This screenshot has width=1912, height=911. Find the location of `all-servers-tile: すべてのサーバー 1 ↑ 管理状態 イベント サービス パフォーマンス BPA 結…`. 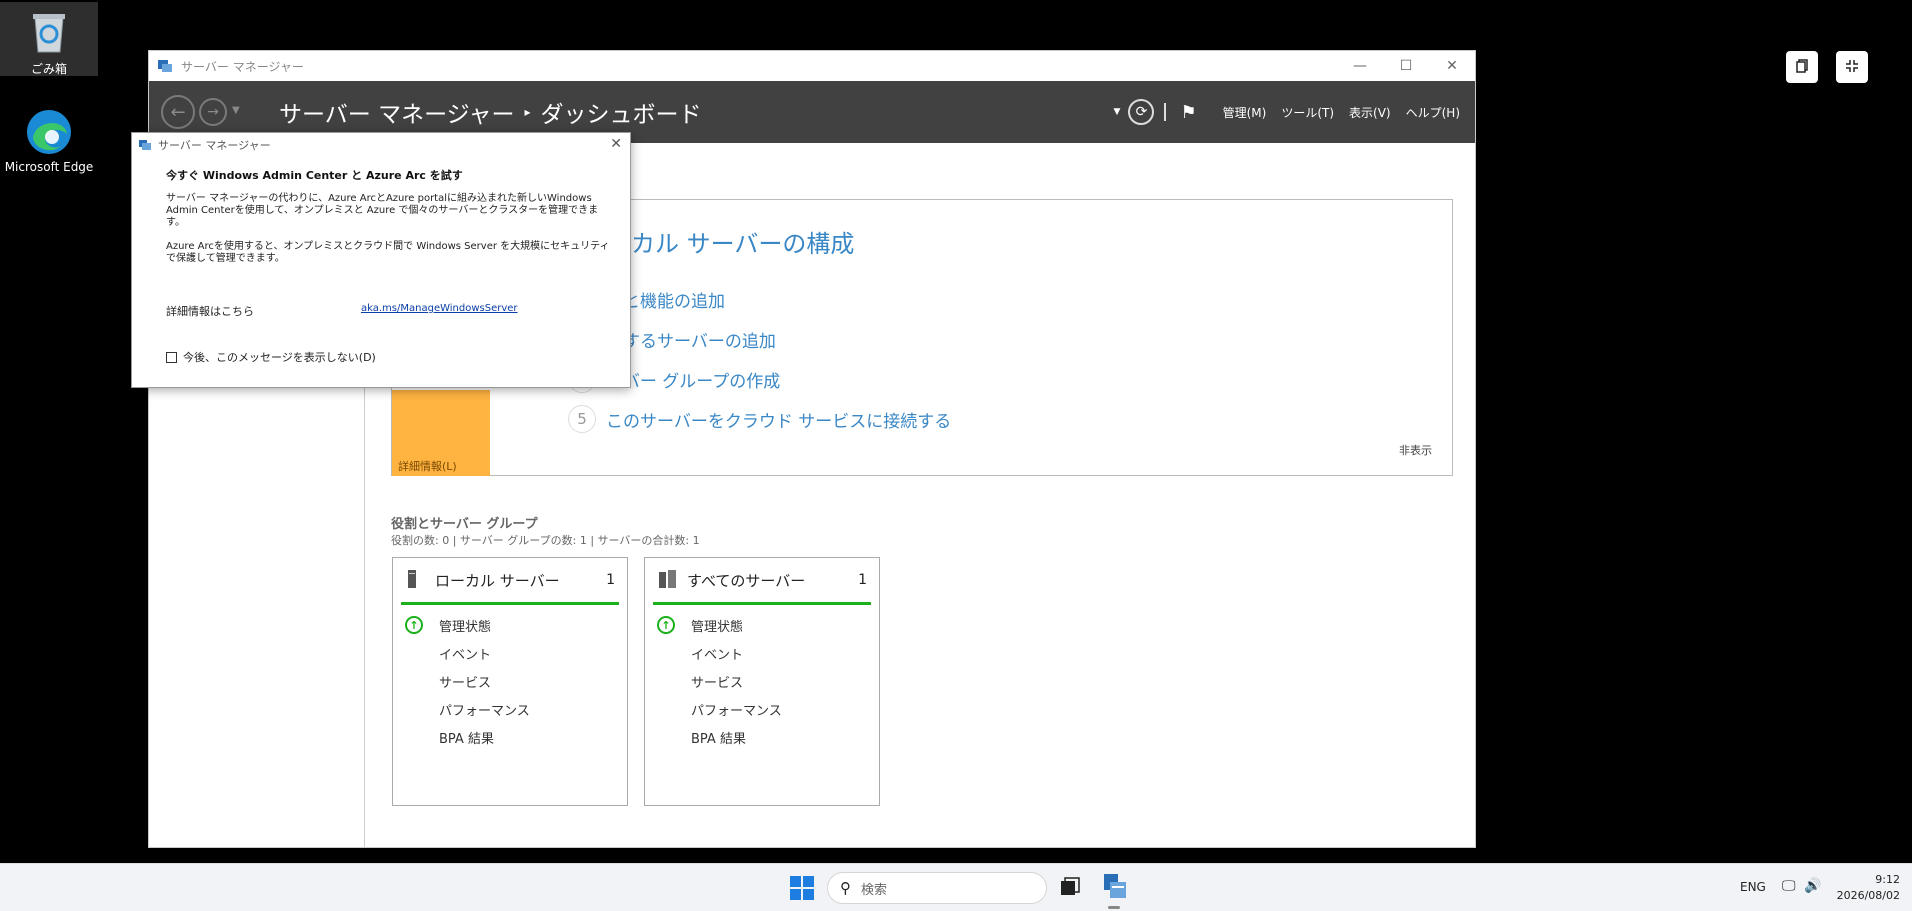

all-servers-tile: すべてのサーバー 1 ↑ 管理状態 イベント サービス パフォーマンス BPA 結… is located at coordinates (762, 681).